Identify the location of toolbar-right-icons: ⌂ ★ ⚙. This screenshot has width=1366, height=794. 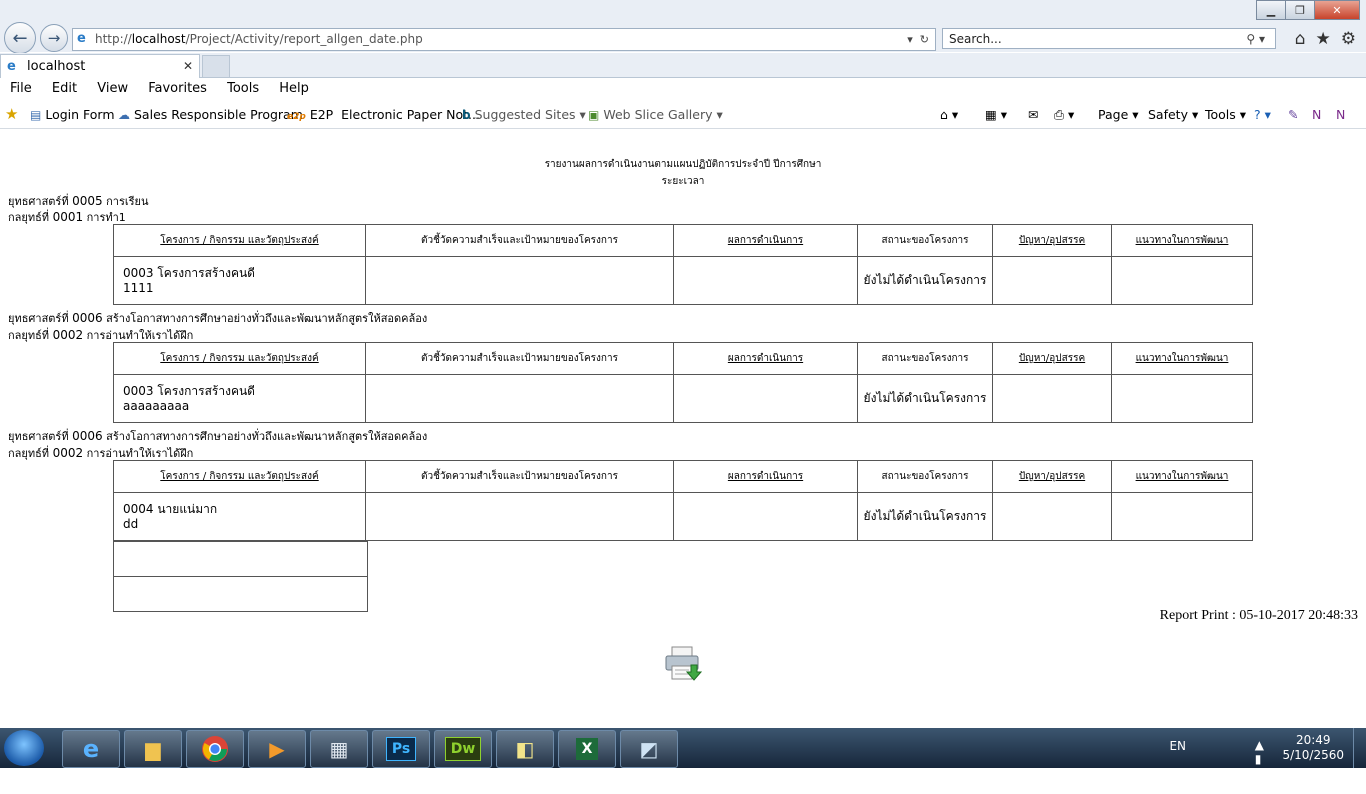
(1325, 39).